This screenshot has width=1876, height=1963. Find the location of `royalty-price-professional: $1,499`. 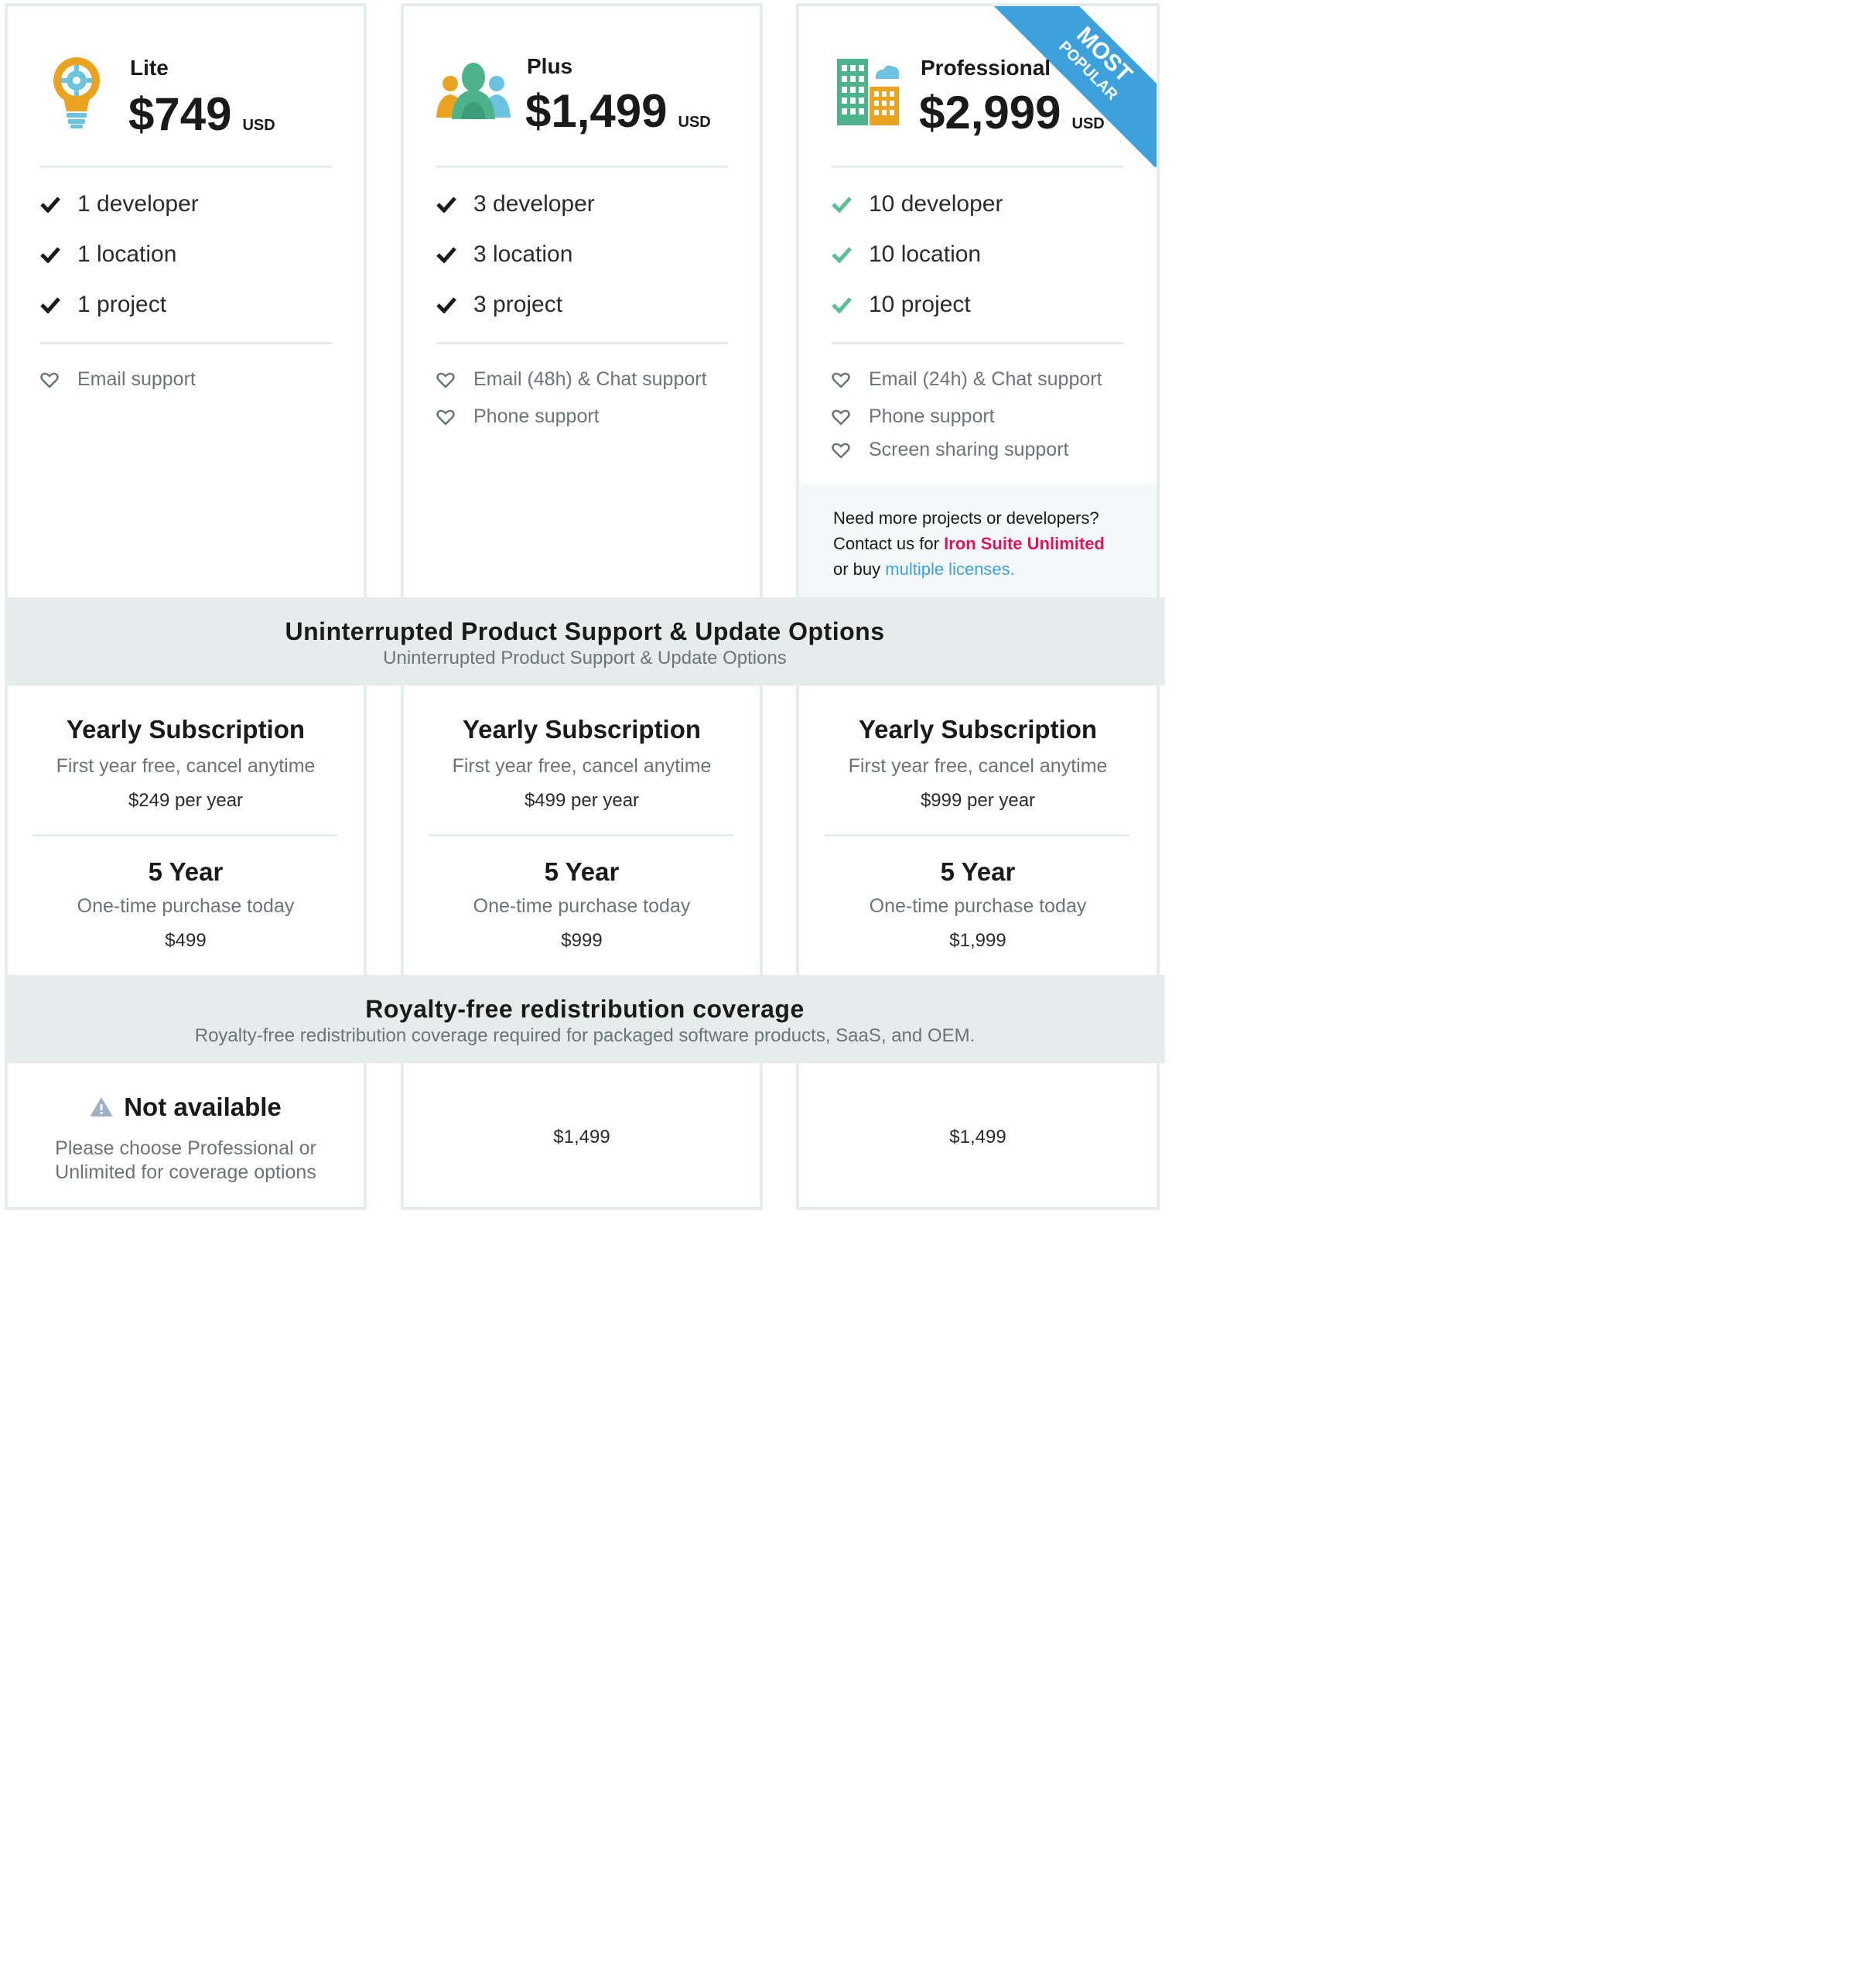

royalty-price-professional: $1,499 is located at coordinates (978, 1137).